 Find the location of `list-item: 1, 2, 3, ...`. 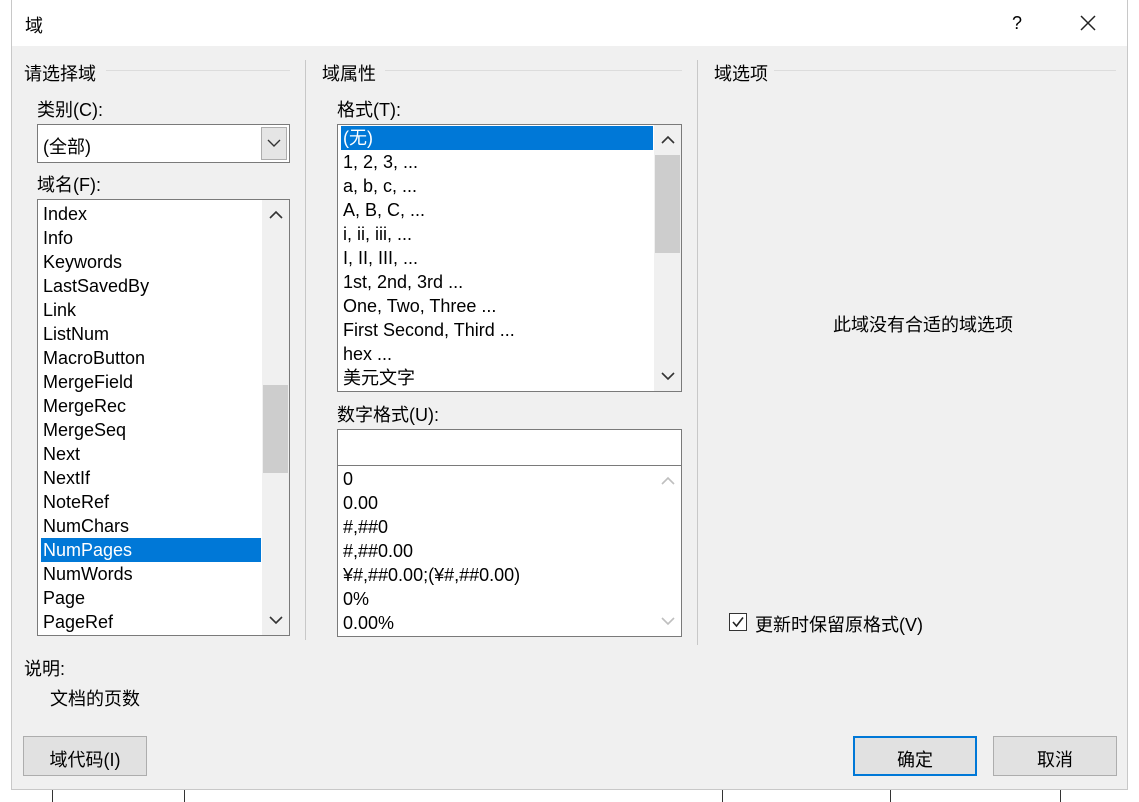

list-item: 1, 2, 3, ... is located at coordinates (497, 162).